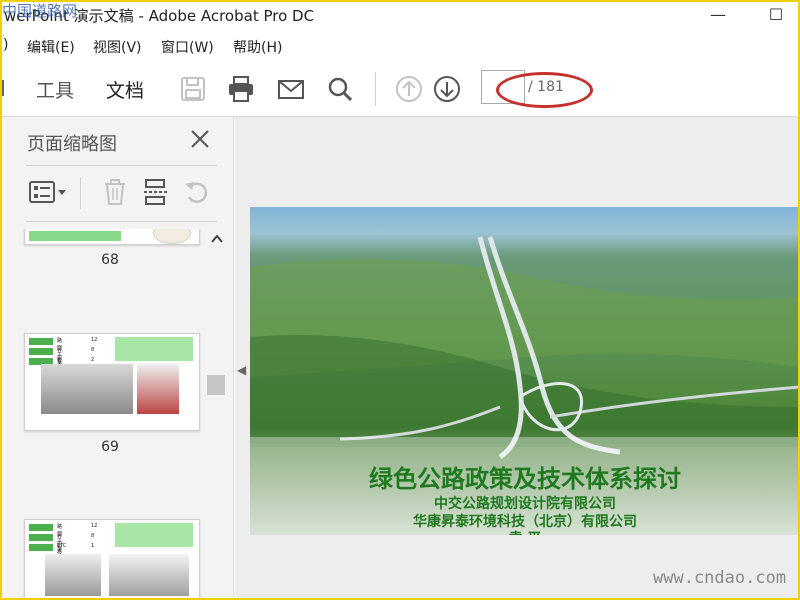 The width and height of the screenshot is (800, 600). I want to click on close-icon, so click(200, 139).